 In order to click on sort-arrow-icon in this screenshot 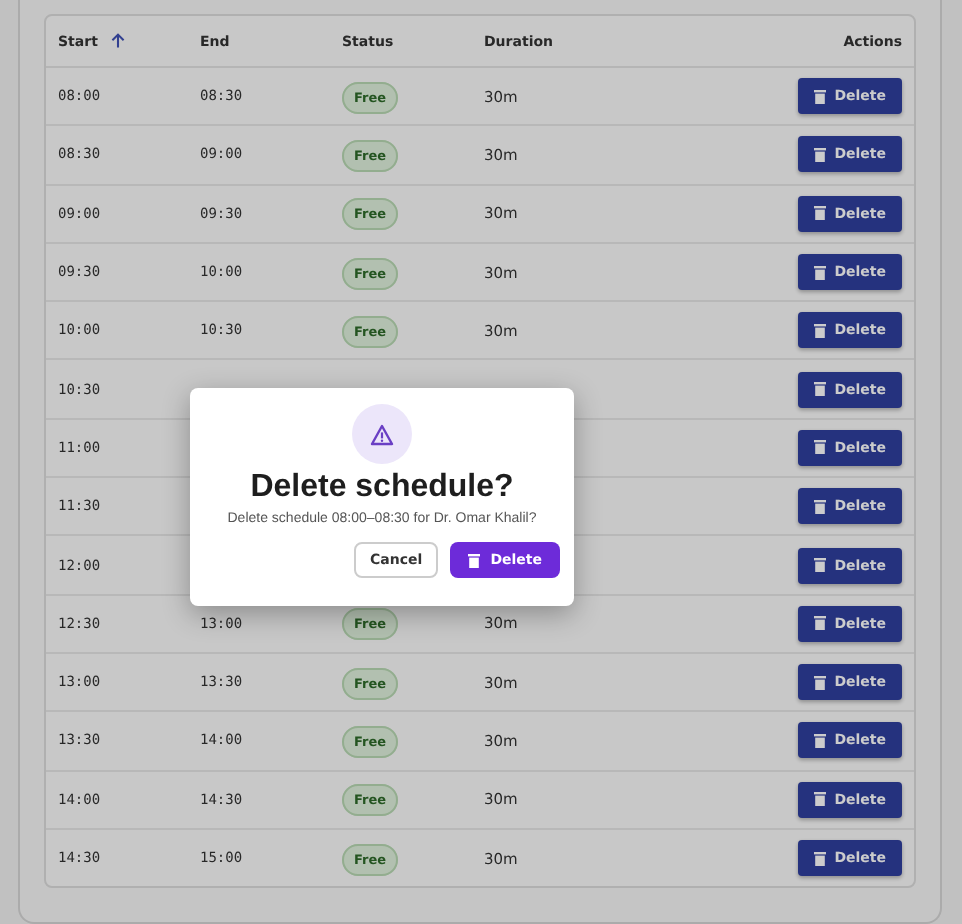, I will do `click(117, 41)`.